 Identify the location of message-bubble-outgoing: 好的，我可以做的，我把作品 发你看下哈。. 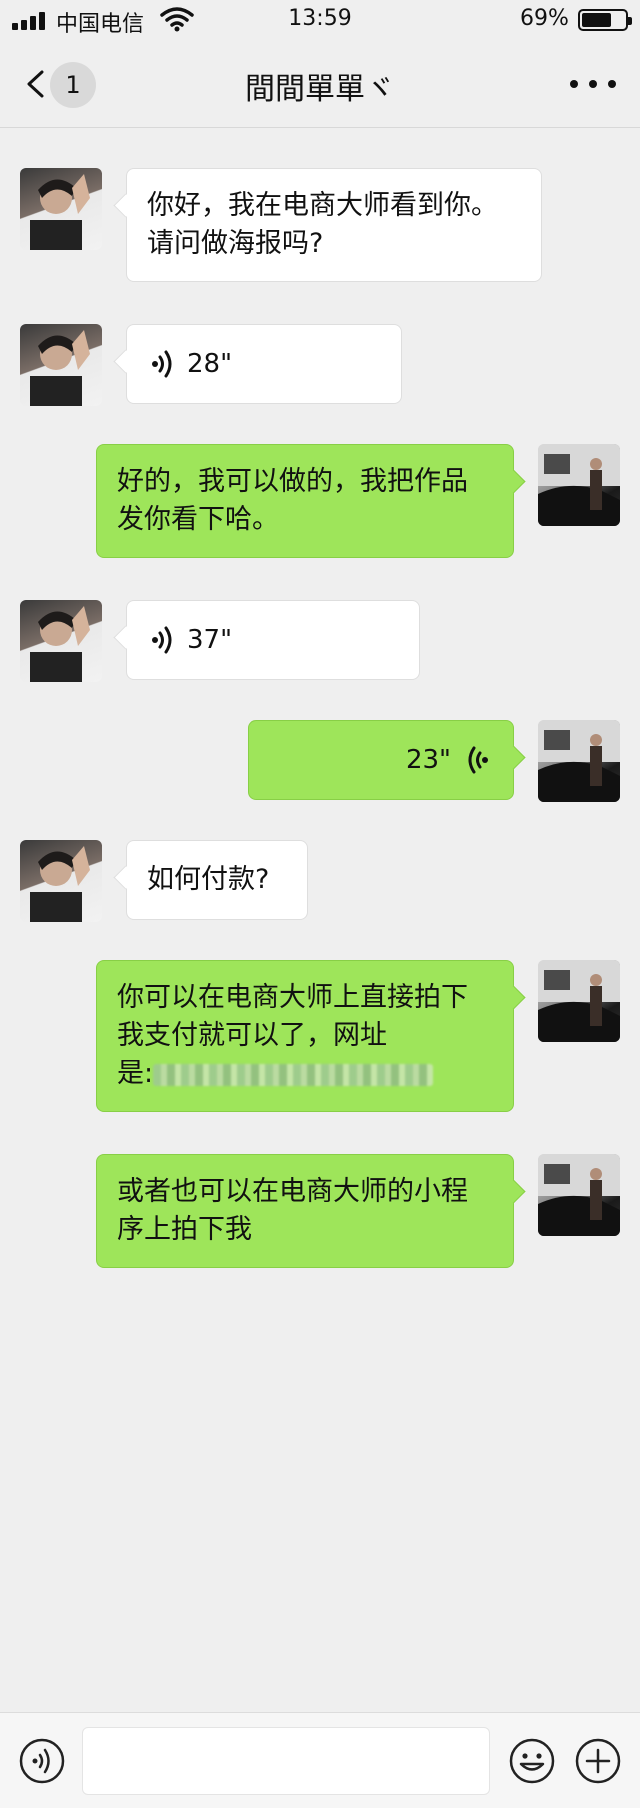
(305, 501).